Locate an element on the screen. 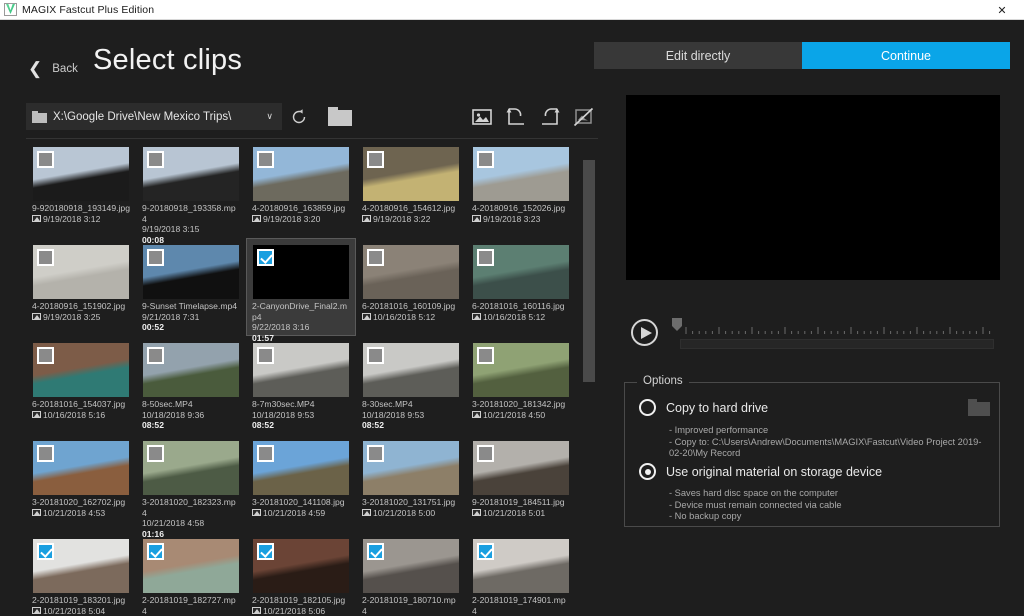 Image resolution: width=1024 pixels, height=616 pixels. clip-card: 9-20180918_193358.mp4 9/19/2018 3:15 00:08 is located at coordinates (191, 192).